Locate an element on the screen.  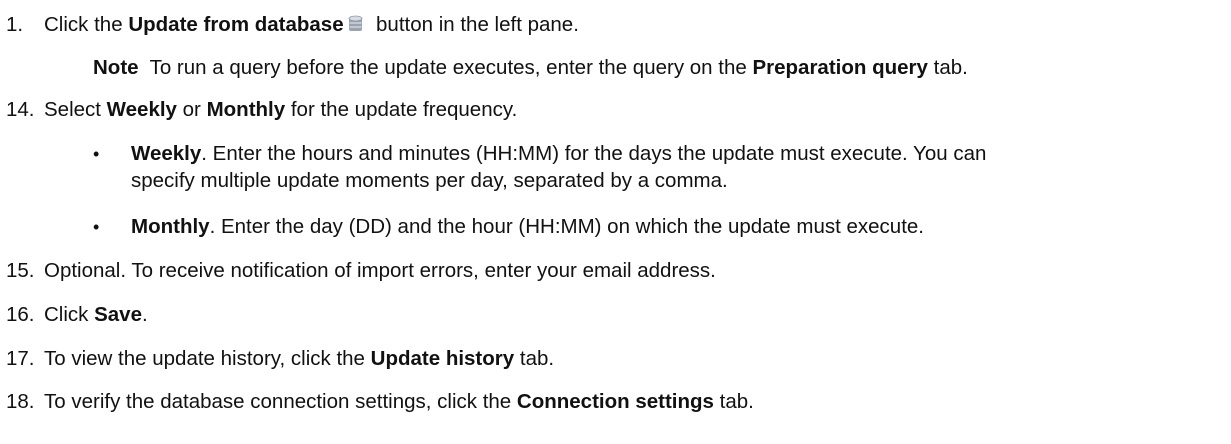
note-text: tab. is located at coordinates (947, 67).